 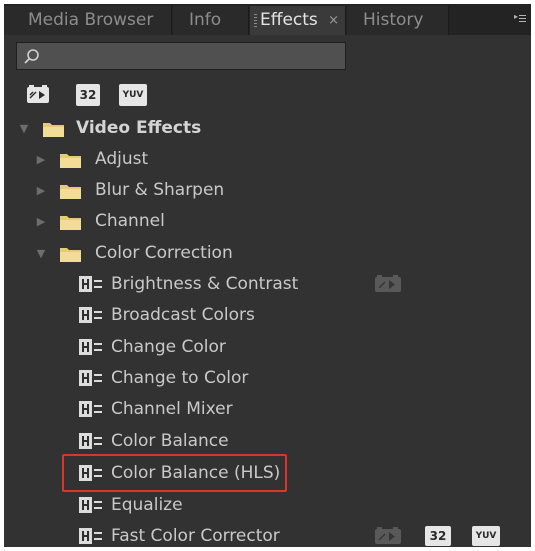 I want to click on 32bit-badge-label: 32, so click(x=438, y=536).